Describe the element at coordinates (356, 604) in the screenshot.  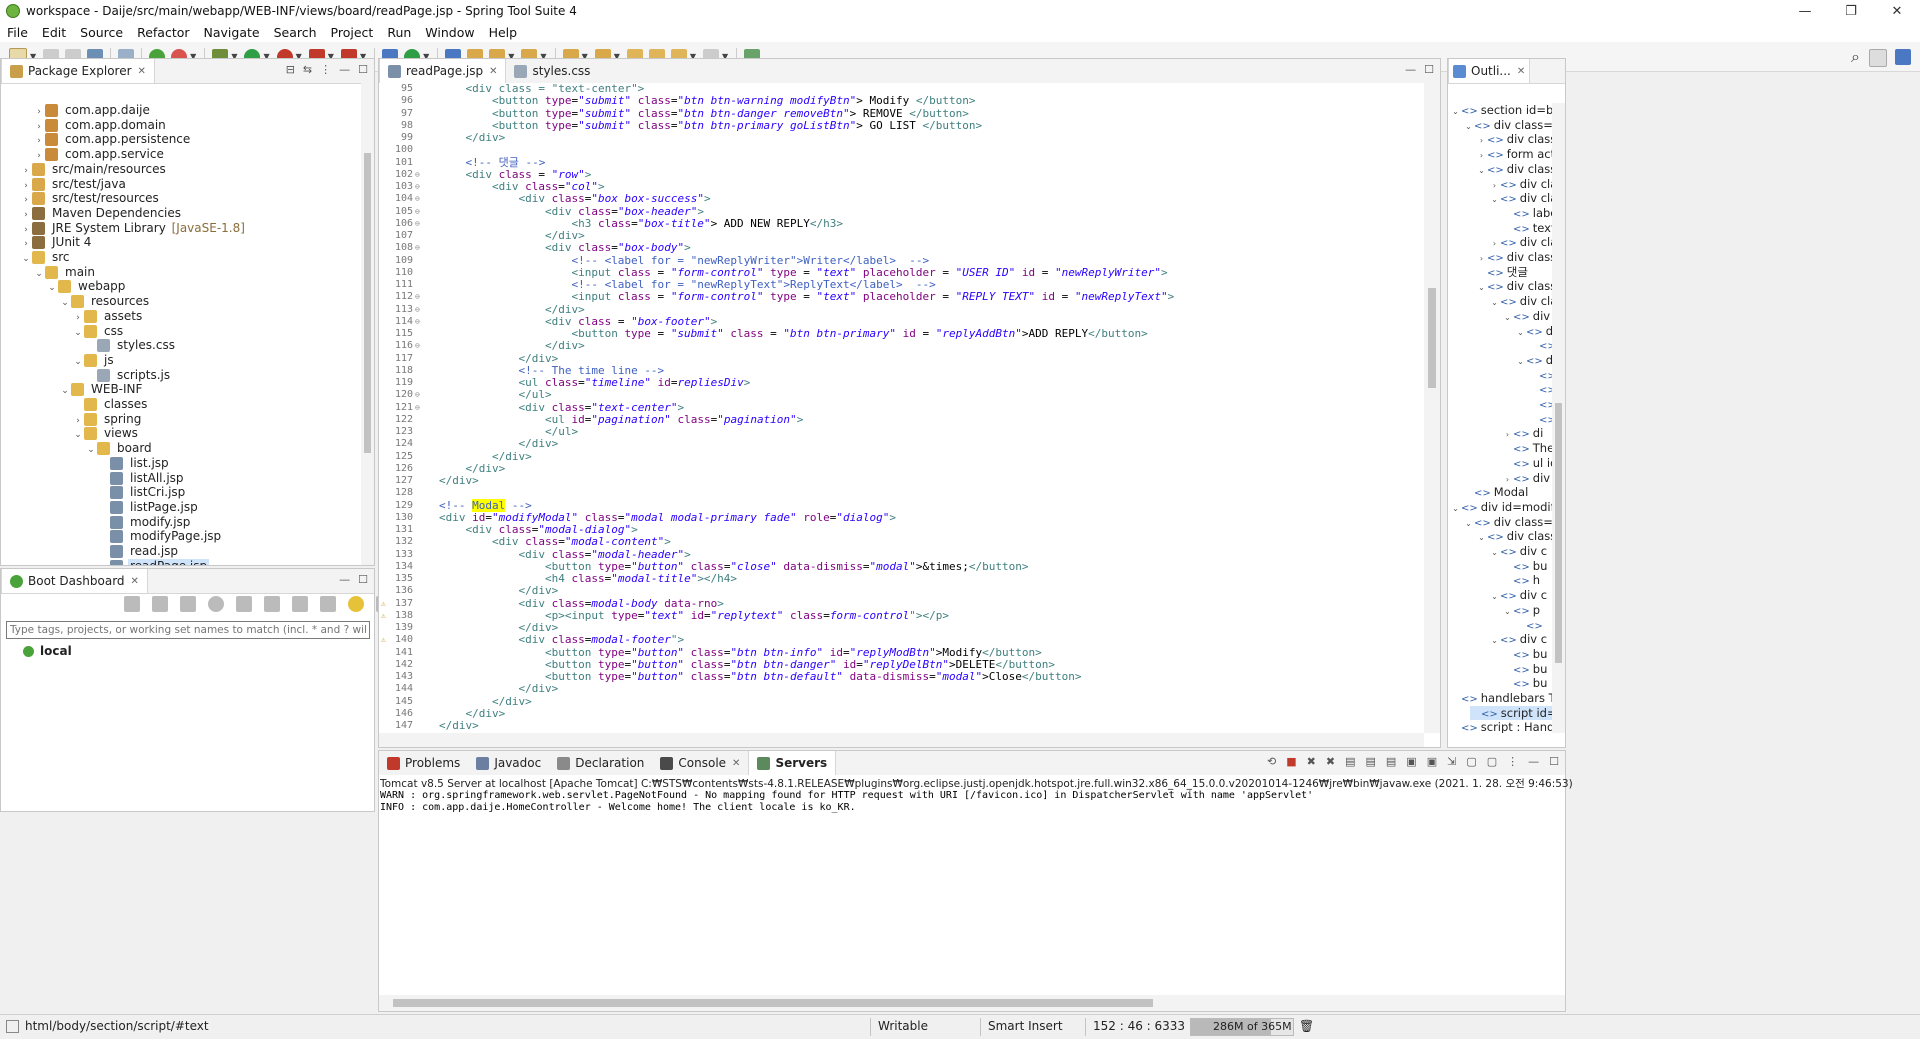
I see `lightbulb-icon` at that location.